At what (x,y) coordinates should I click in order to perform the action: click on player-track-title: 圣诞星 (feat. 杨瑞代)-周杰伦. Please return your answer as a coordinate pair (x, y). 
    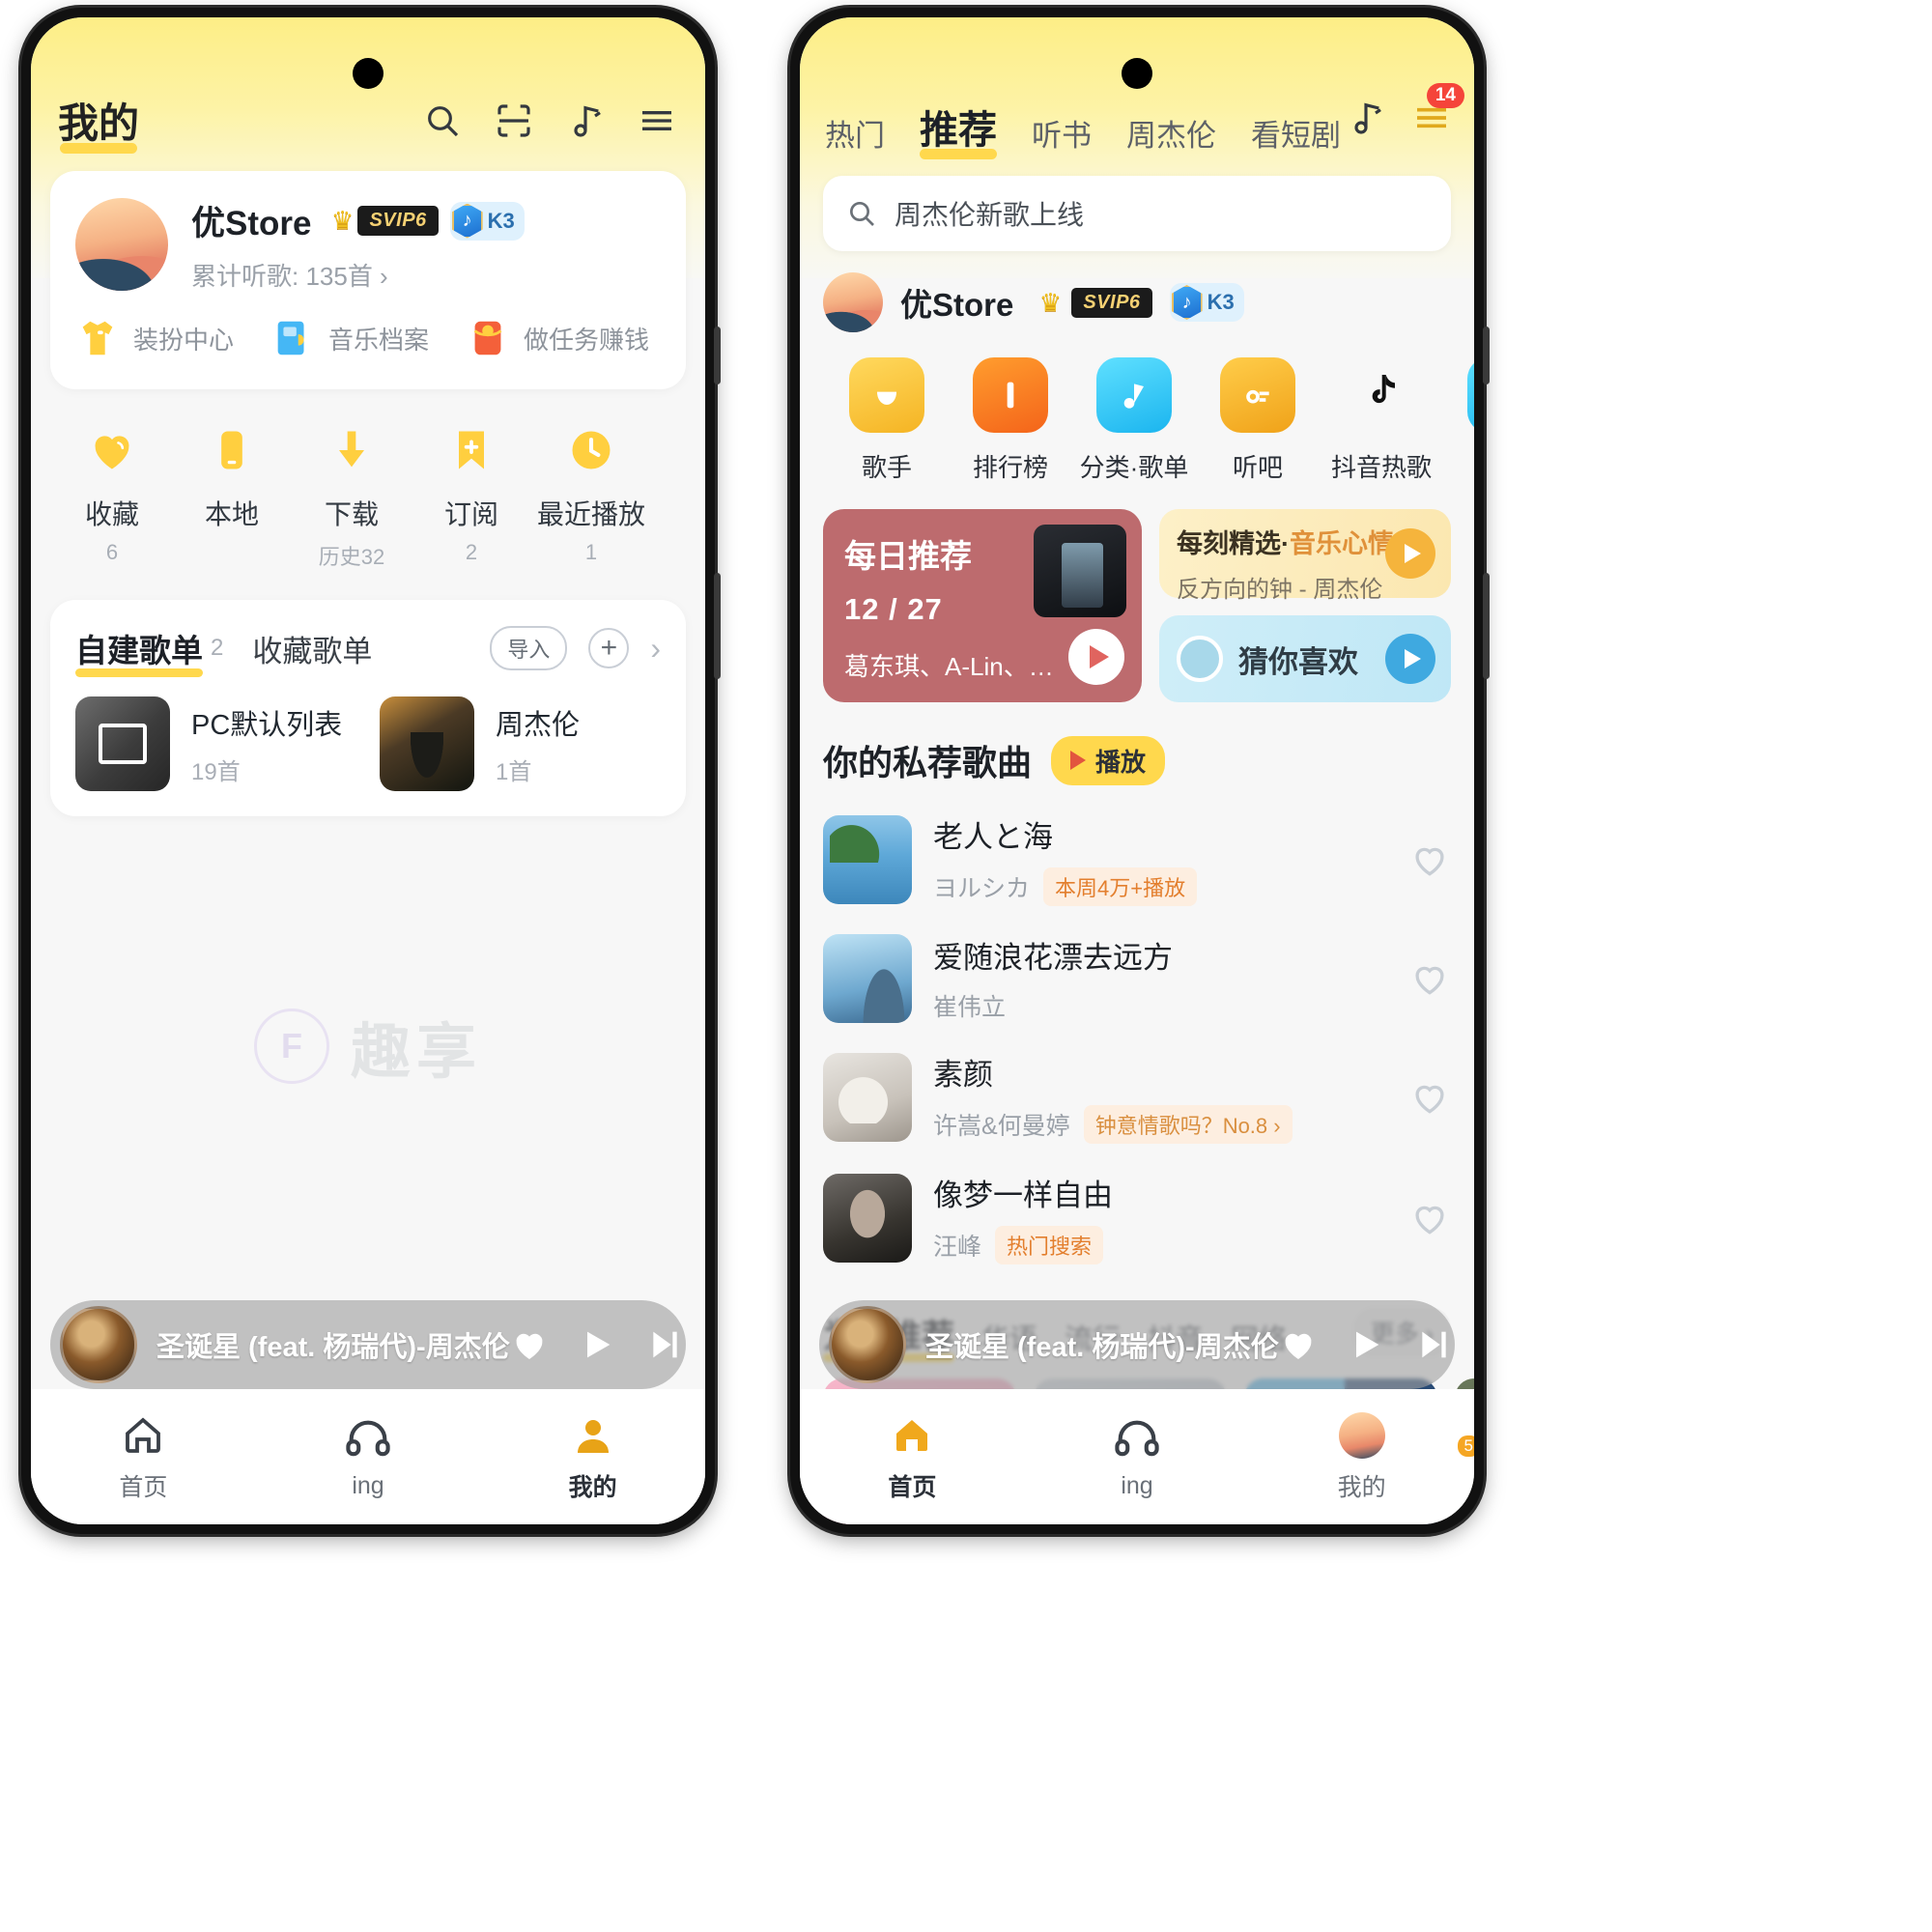
    Looking at the image, I should click on (333, 1347).